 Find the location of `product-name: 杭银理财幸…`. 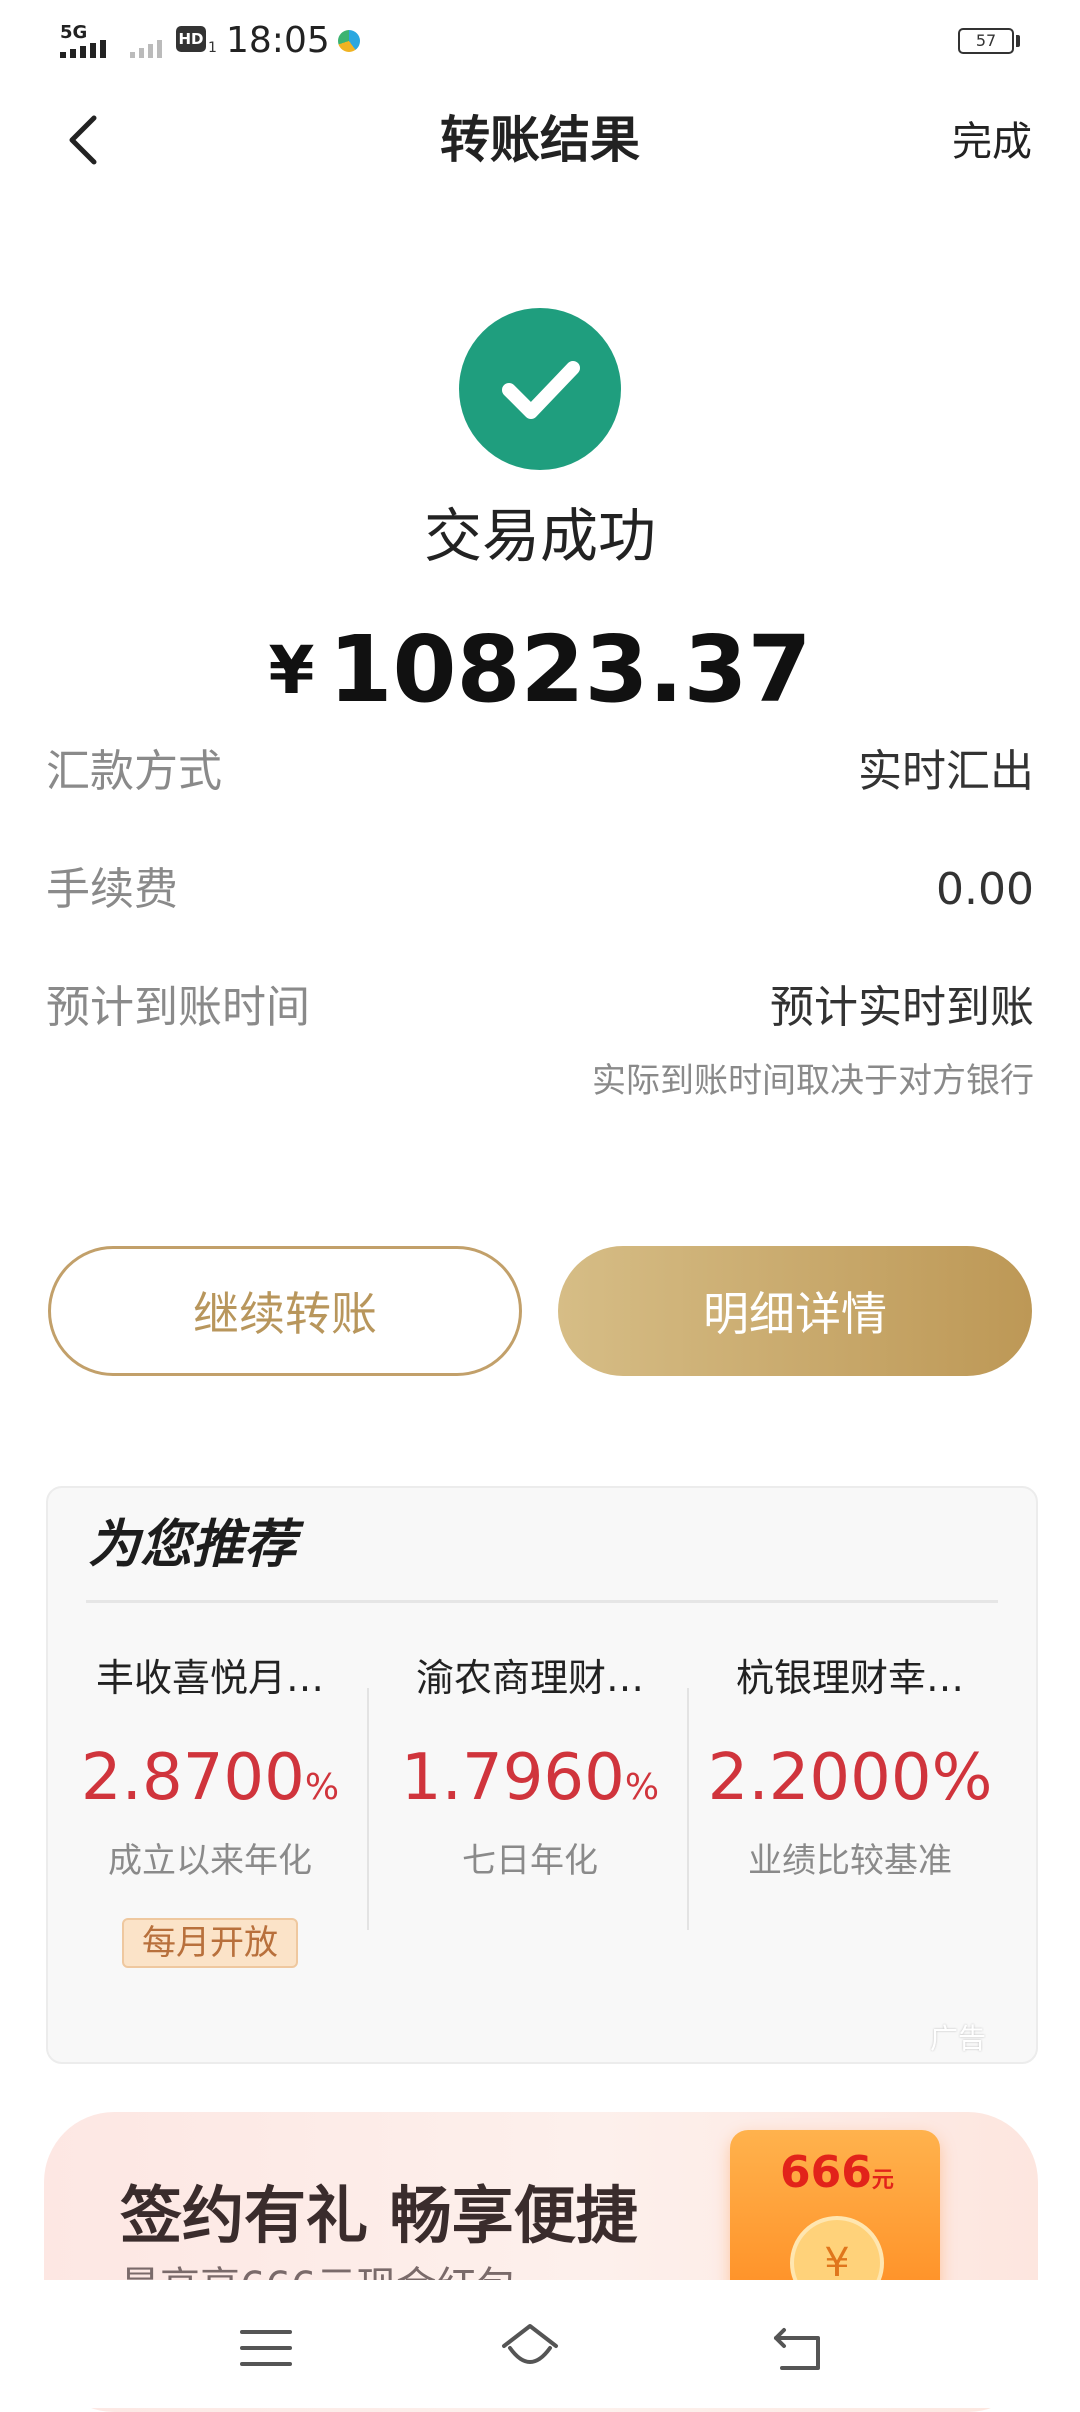

product-name: 杭银理财幸… is located at coordinates (849, 1678).